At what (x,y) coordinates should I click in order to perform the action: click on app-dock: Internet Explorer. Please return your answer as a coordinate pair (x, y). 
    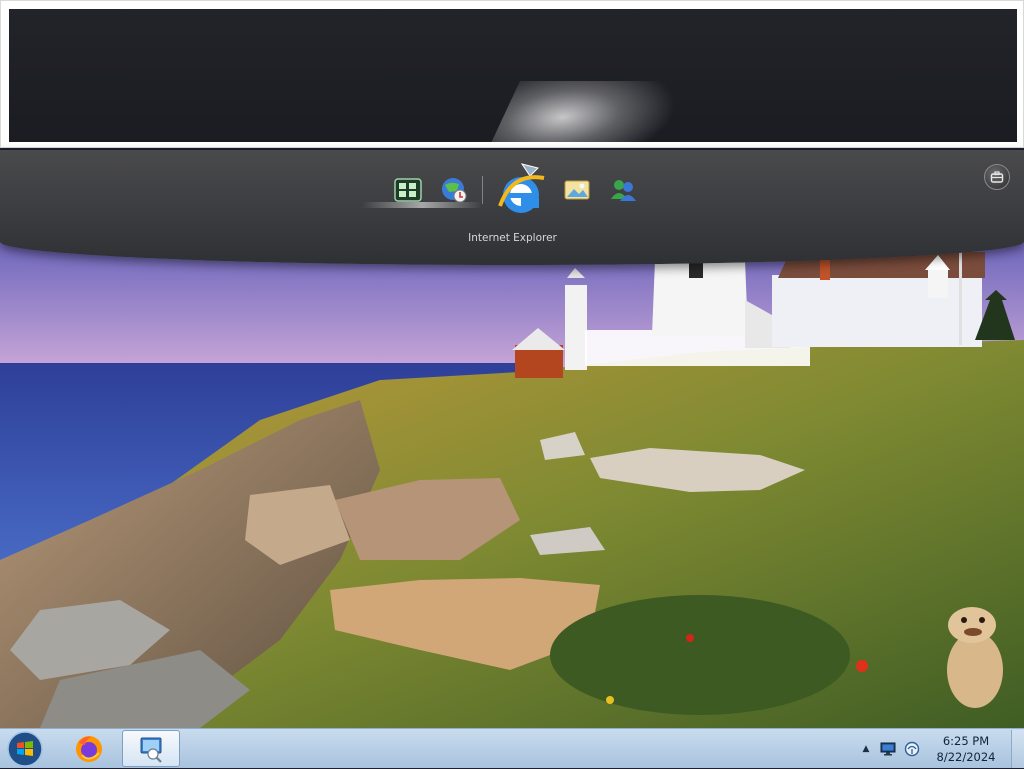
    Looking at the image, I should click on (512, 207).